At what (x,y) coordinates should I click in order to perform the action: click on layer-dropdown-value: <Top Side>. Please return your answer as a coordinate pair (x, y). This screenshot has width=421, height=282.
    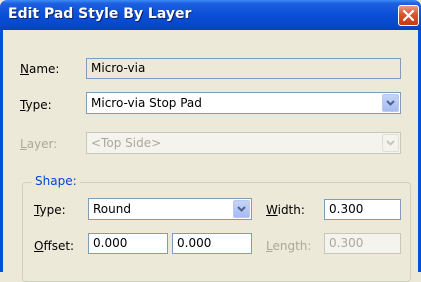
    Looking at the image, I should click on (126, 143).